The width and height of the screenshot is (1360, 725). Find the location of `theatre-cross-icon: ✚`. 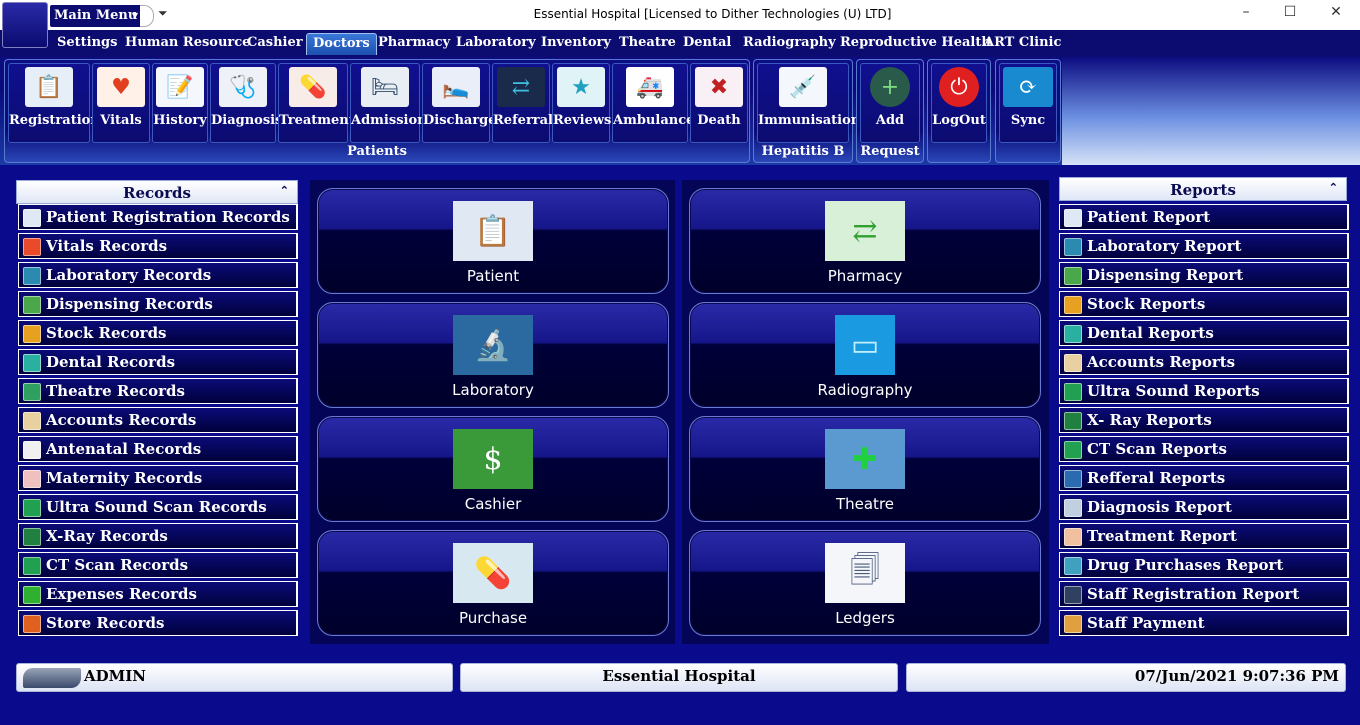

theatre-cross-icon: ✚ is located at coordinates (865, 459).